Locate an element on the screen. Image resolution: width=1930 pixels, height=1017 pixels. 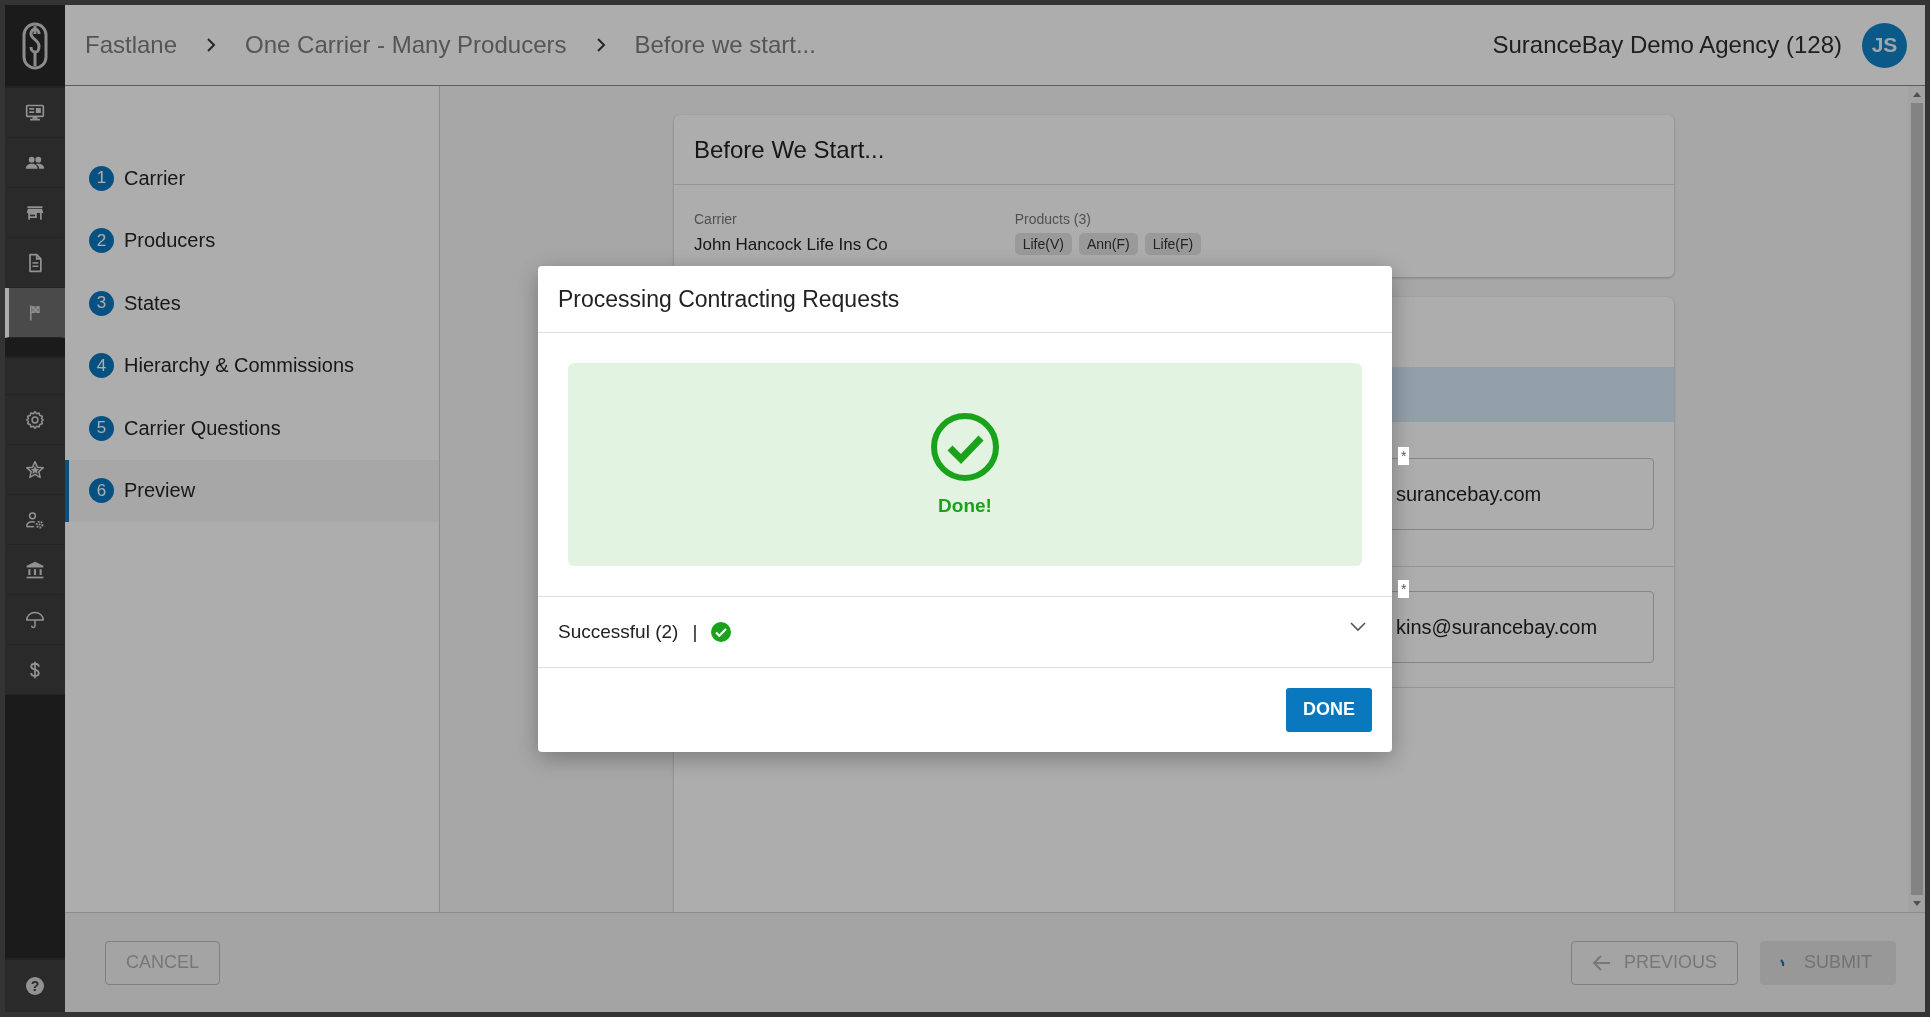
carrier-name: John Hancock Life Ins Co is located at coordinates (791, 245).